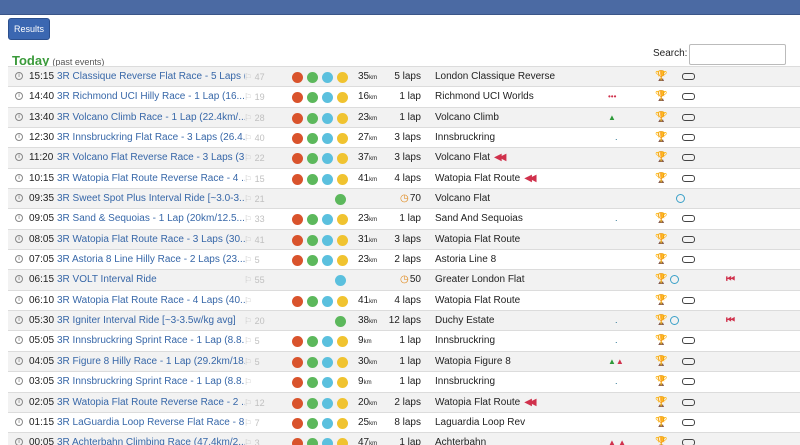 The width and height of the screenshot is (800, 445). Describe the element at coordinates (520, 138) in the screenshot. I see `event-route: Innsbruckring` at that location.